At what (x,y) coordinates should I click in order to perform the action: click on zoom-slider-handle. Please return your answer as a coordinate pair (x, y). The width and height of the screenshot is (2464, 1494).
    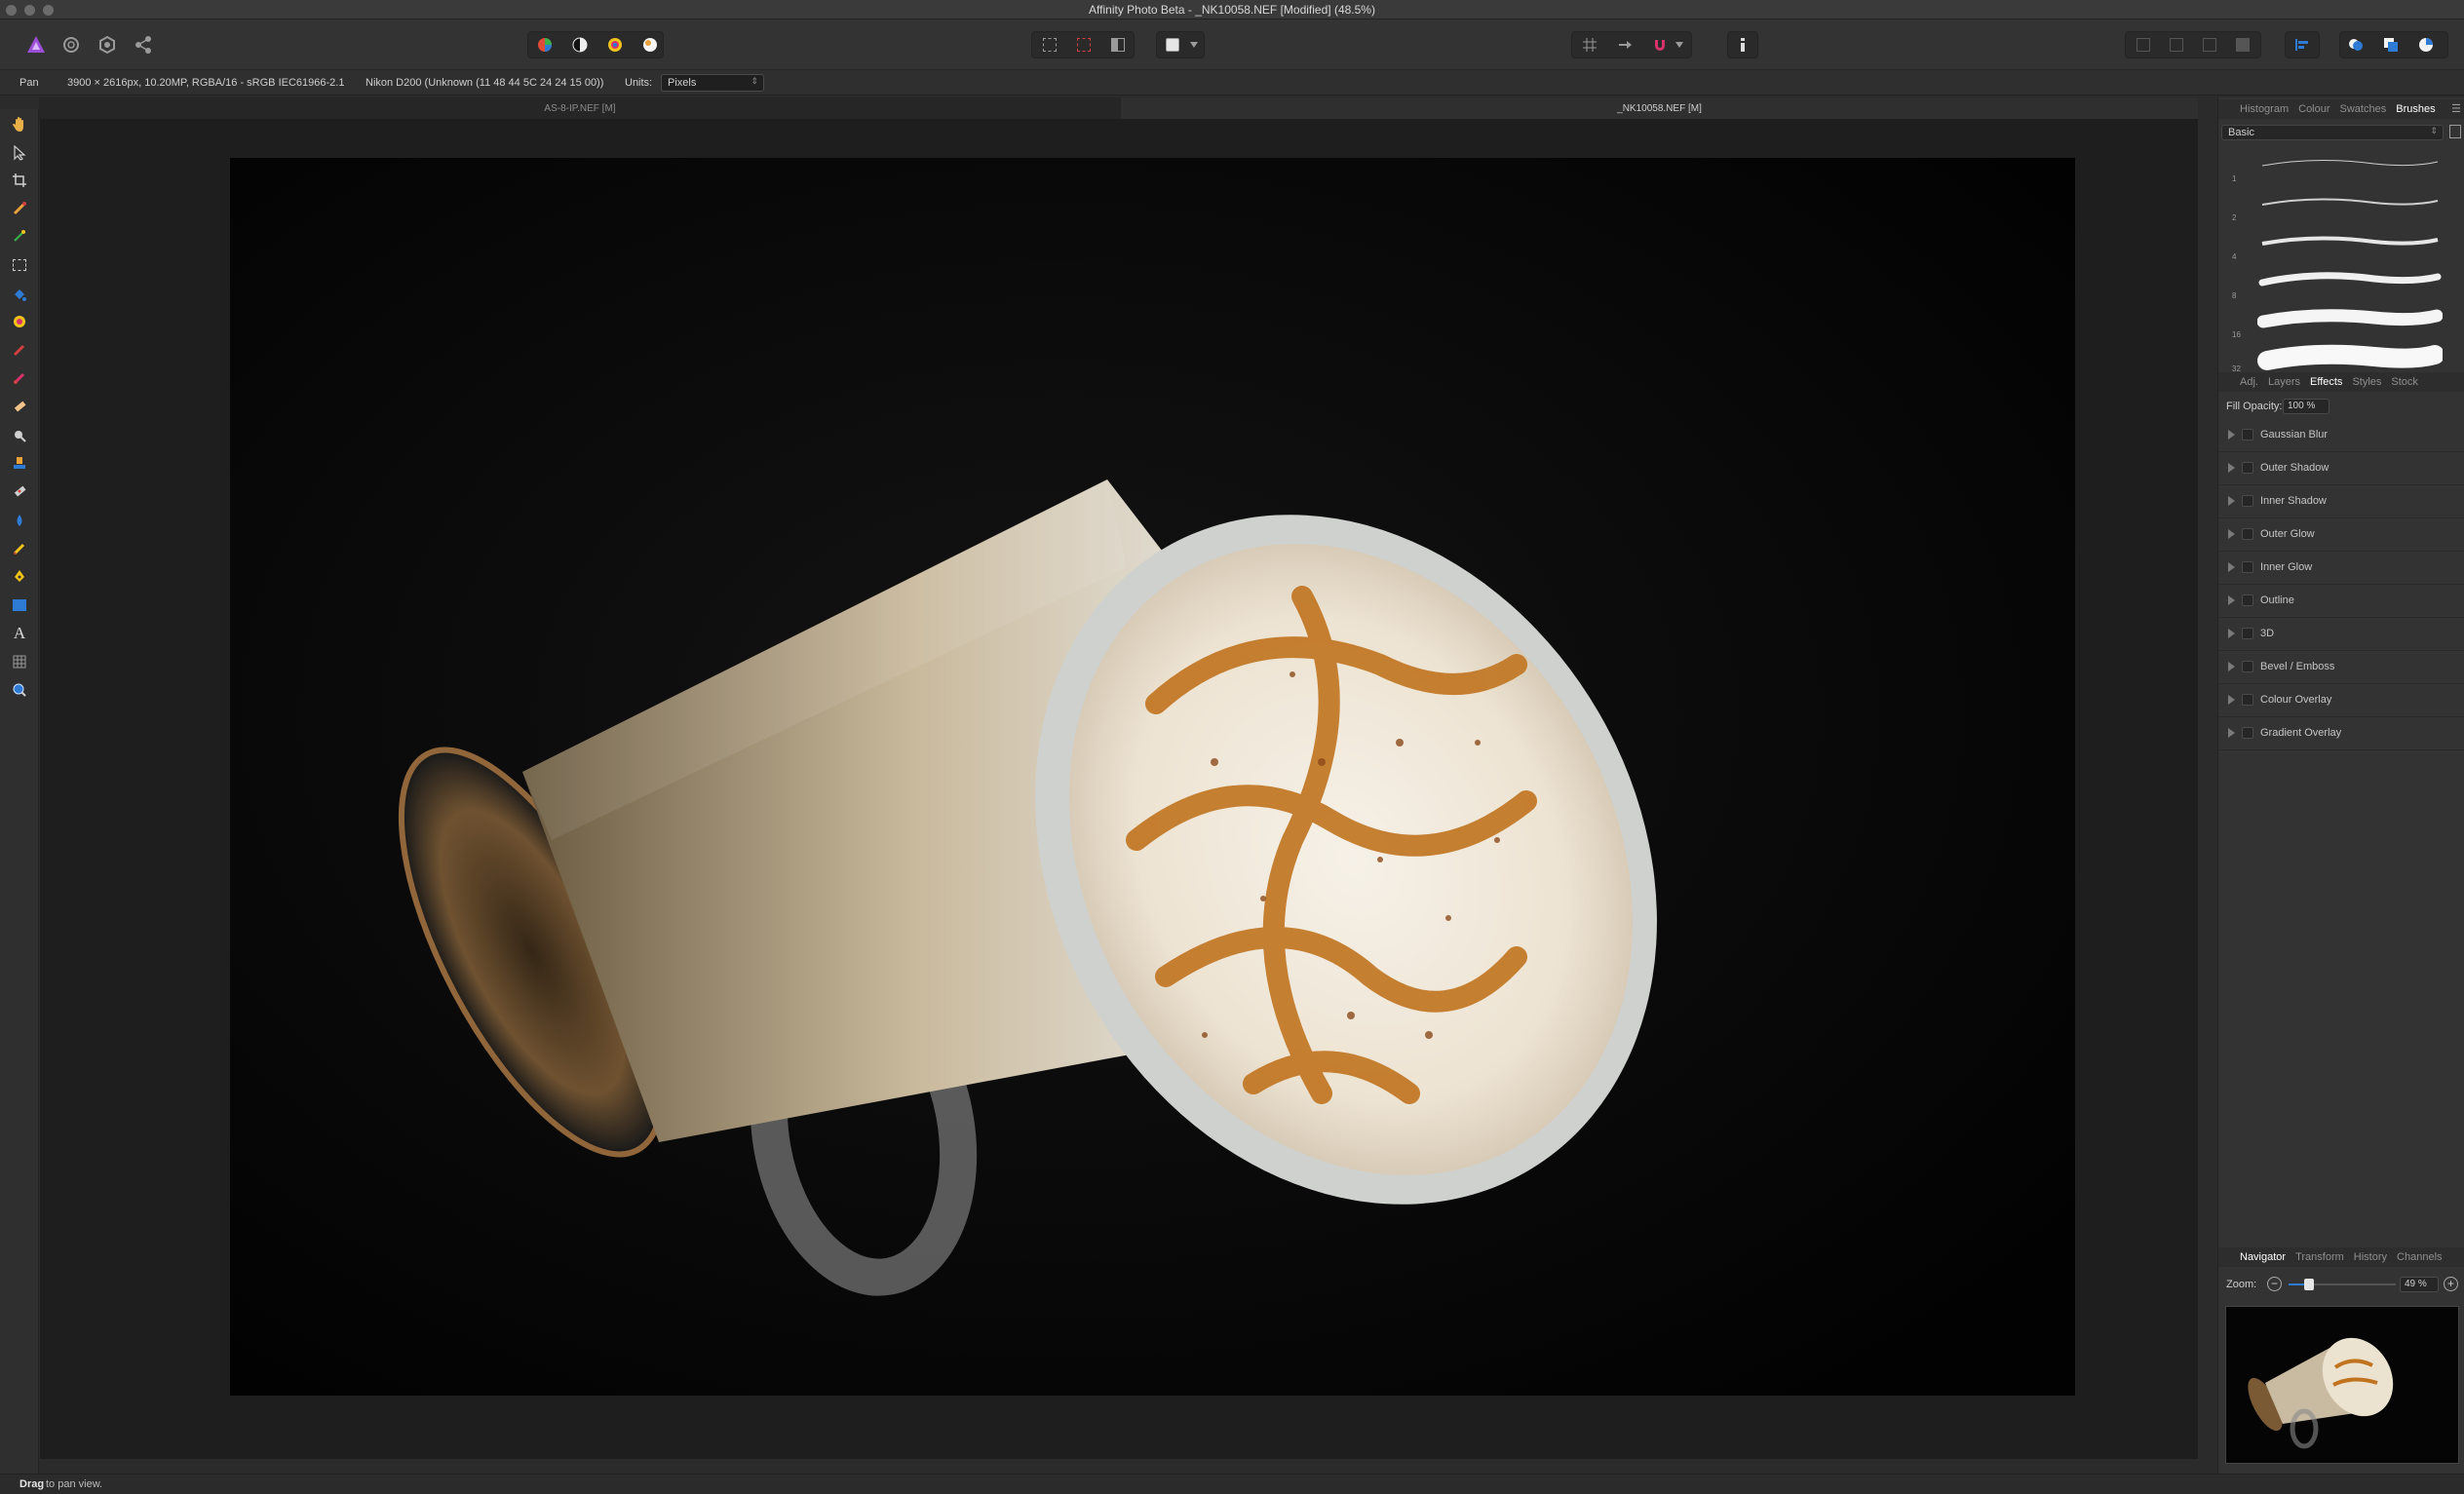
    Looking at the image, I should click on (2309, 1284).